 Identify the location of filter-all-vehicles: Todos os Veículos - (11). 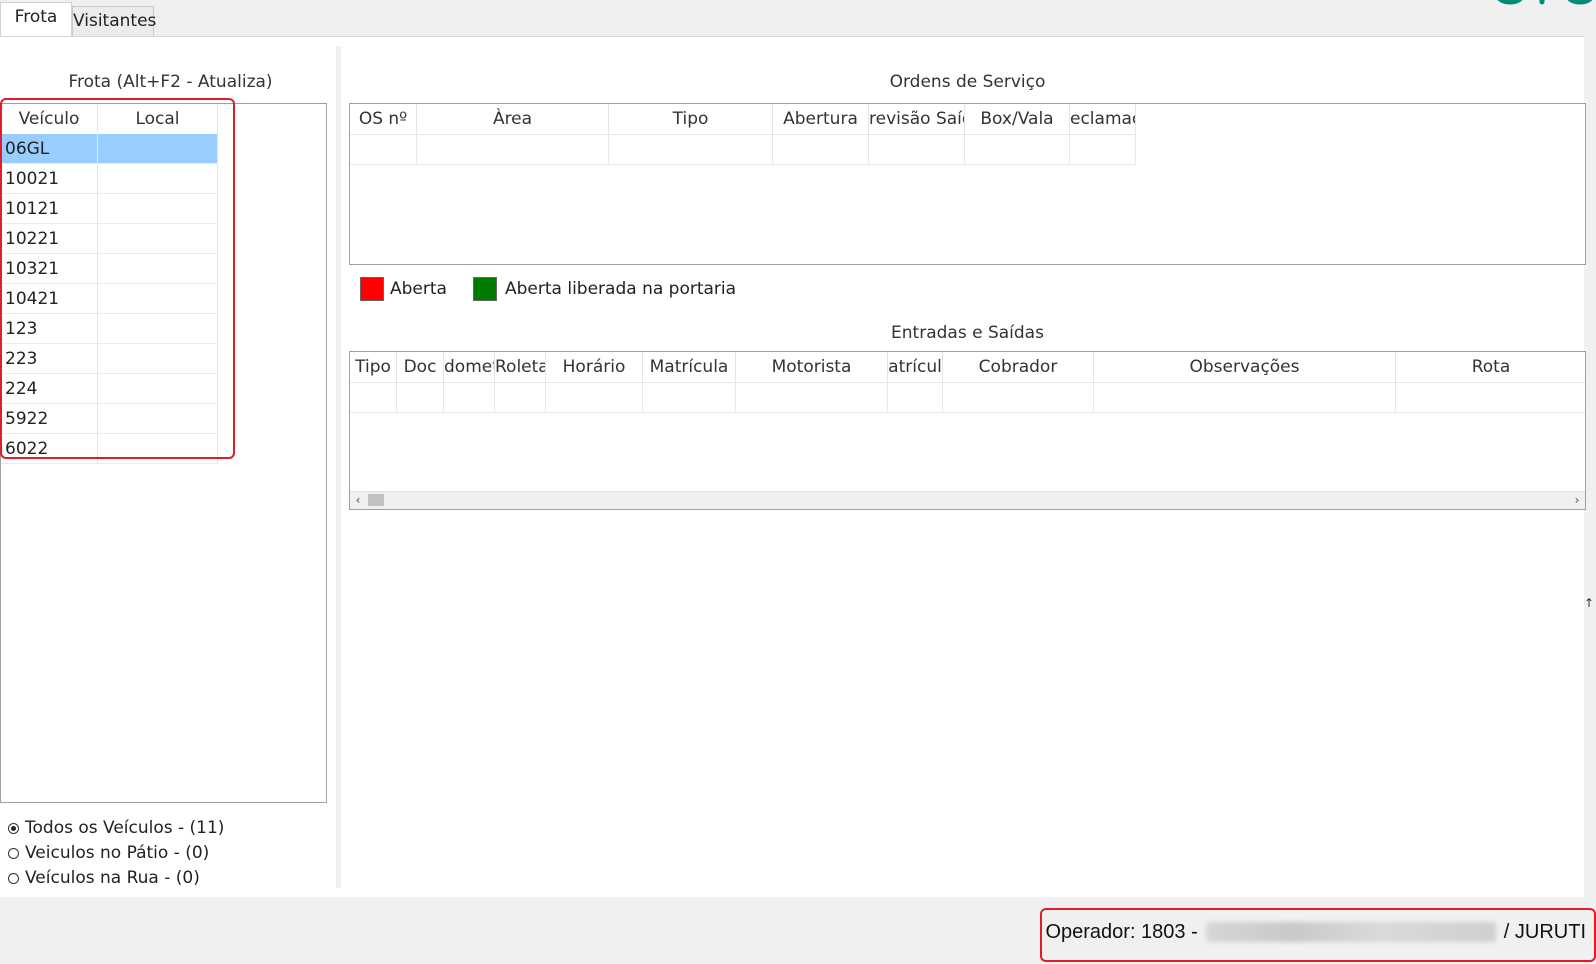
(116, 828).